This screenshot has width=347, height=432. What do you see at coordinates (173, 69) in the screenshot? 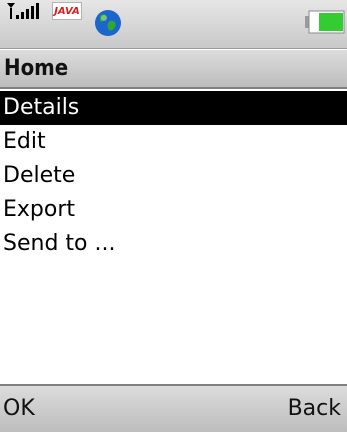
I see `title-bar: Home` at bounding box center [173, 69].